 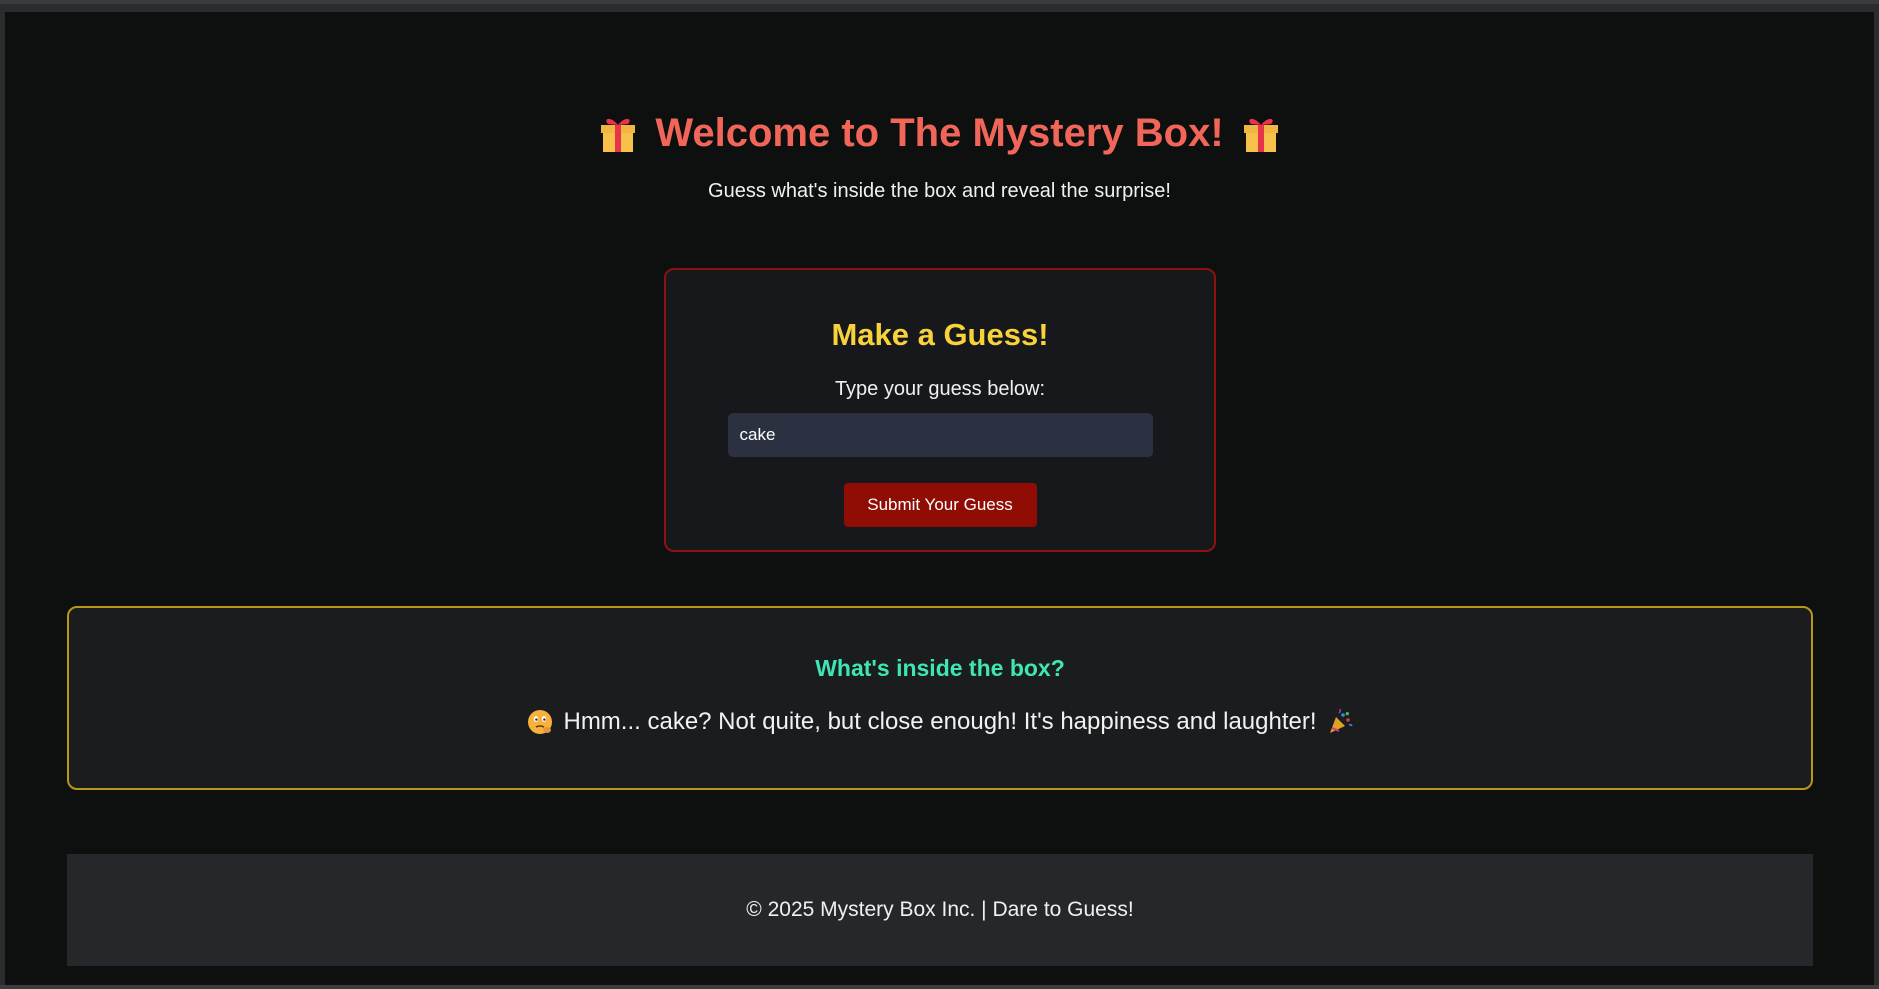 I want to click on footer: © 2025 Mystery Box Inc. | Dare to Guess!, so click(x=940, y=910).